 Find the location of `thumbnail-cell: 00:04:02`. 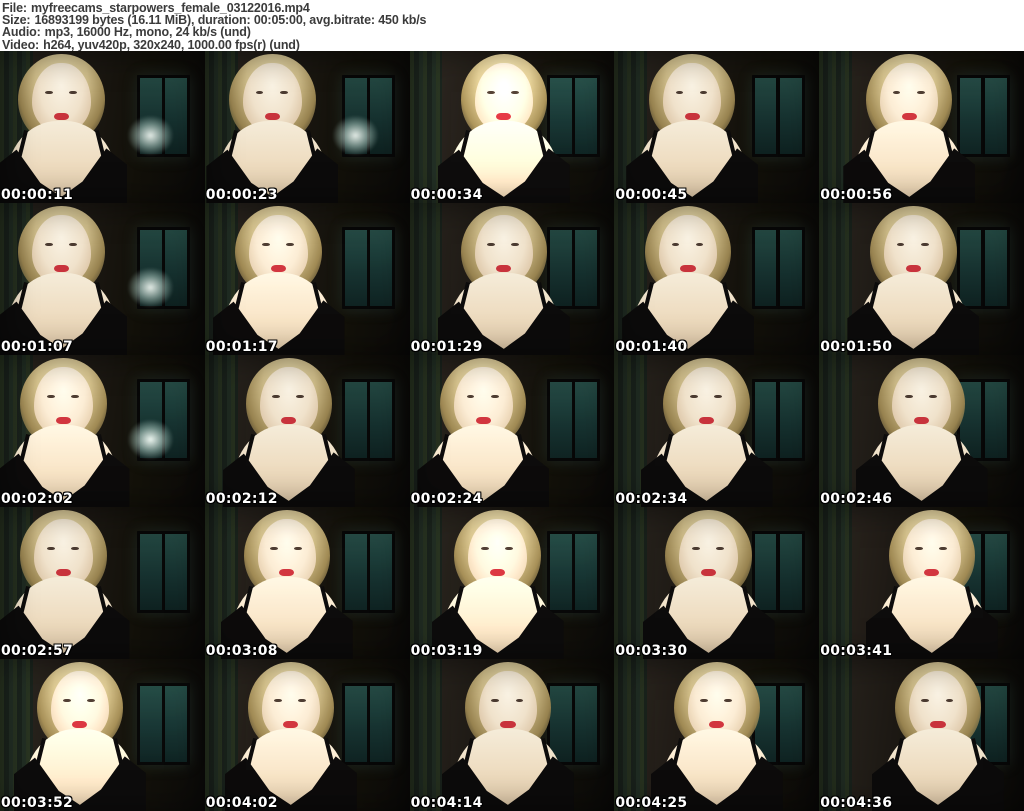

thumbnail-cell: 00:04:02 is located at coordinates (307, 735).